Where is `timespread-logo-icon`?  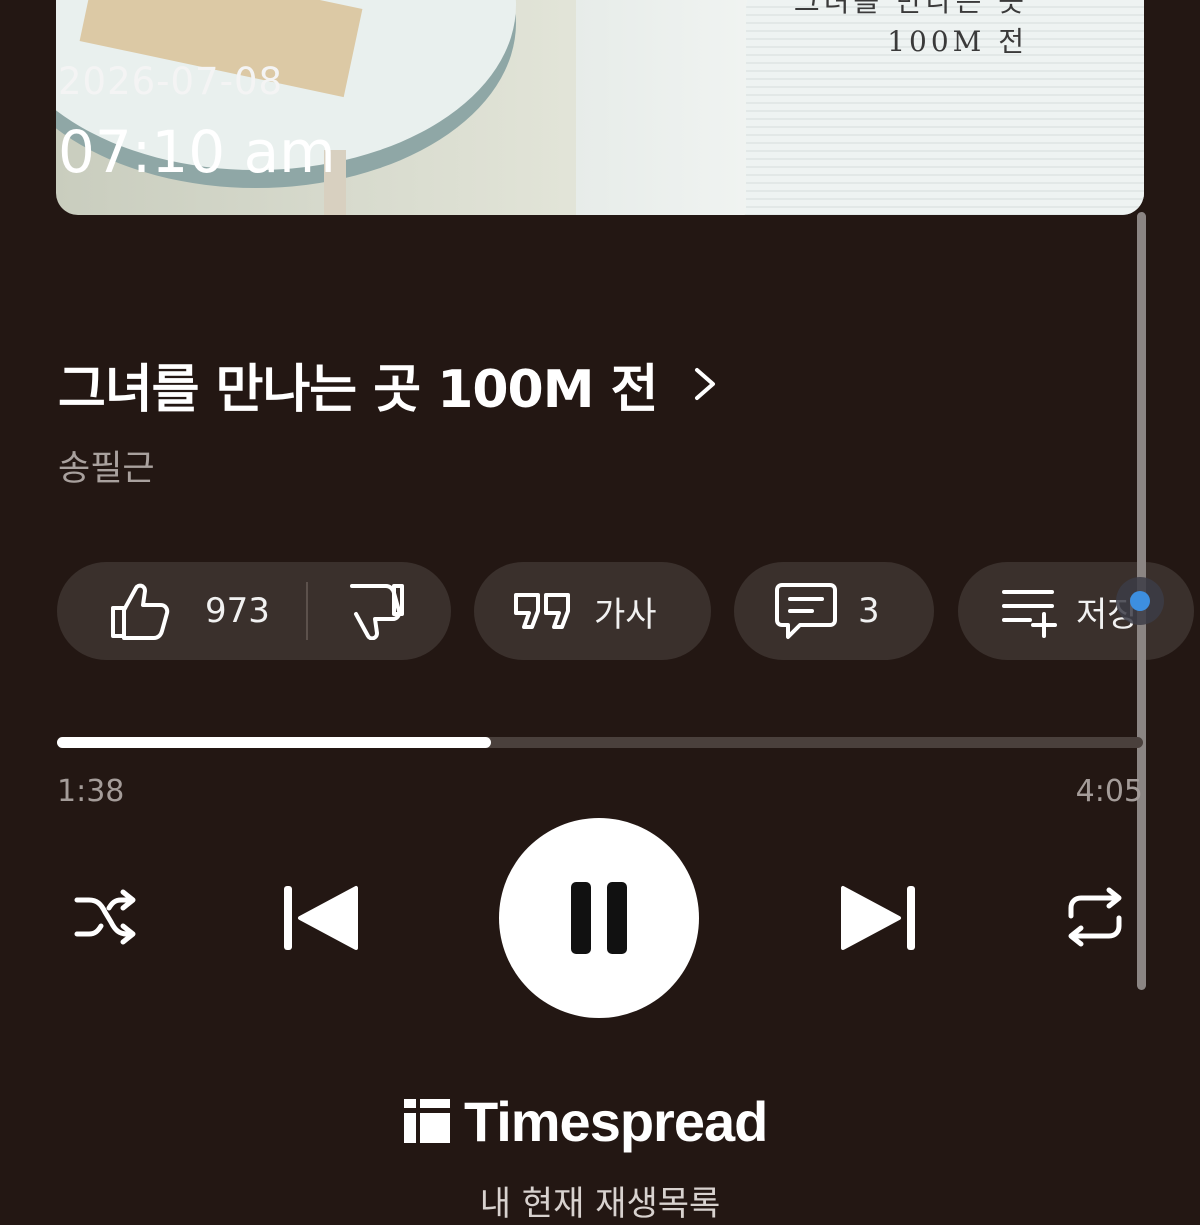 timespread-logo-icon is located at coordinates (427, 1121).